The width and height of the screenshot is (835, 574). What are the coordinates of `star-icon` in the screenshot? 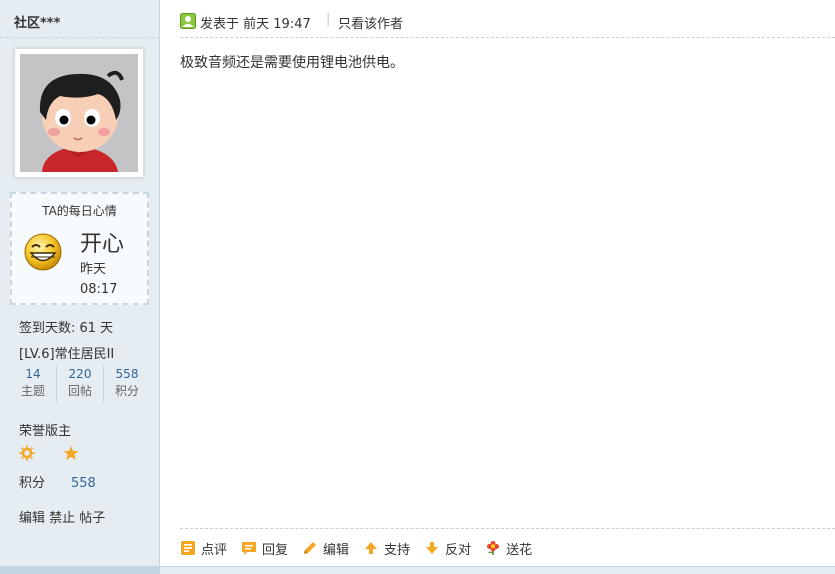 It's located at (71, 455).